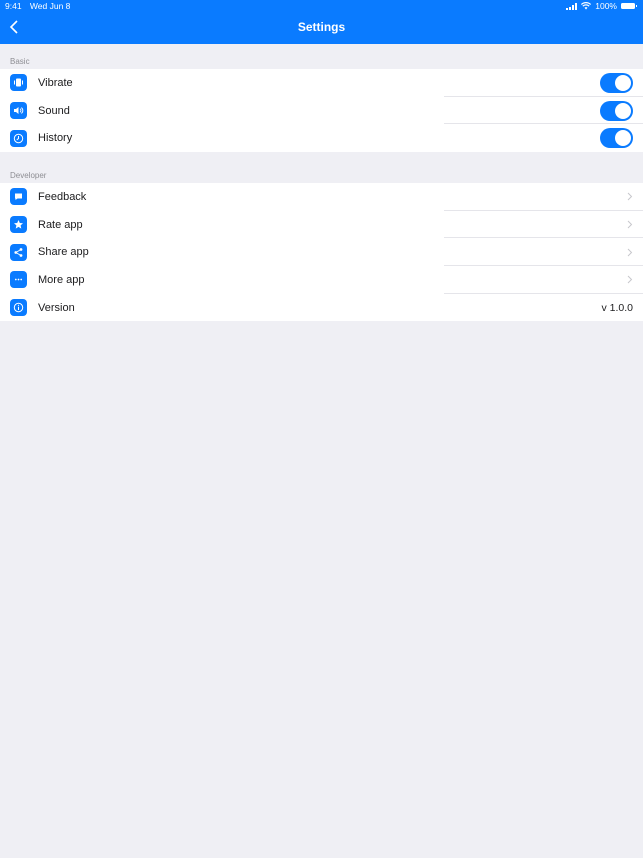 The height and width of the screenshot is (858, 643). Describe the element at coordinates (321, 197) in the screenshot. I see `setting-row-feedback: Feedback` at that location.